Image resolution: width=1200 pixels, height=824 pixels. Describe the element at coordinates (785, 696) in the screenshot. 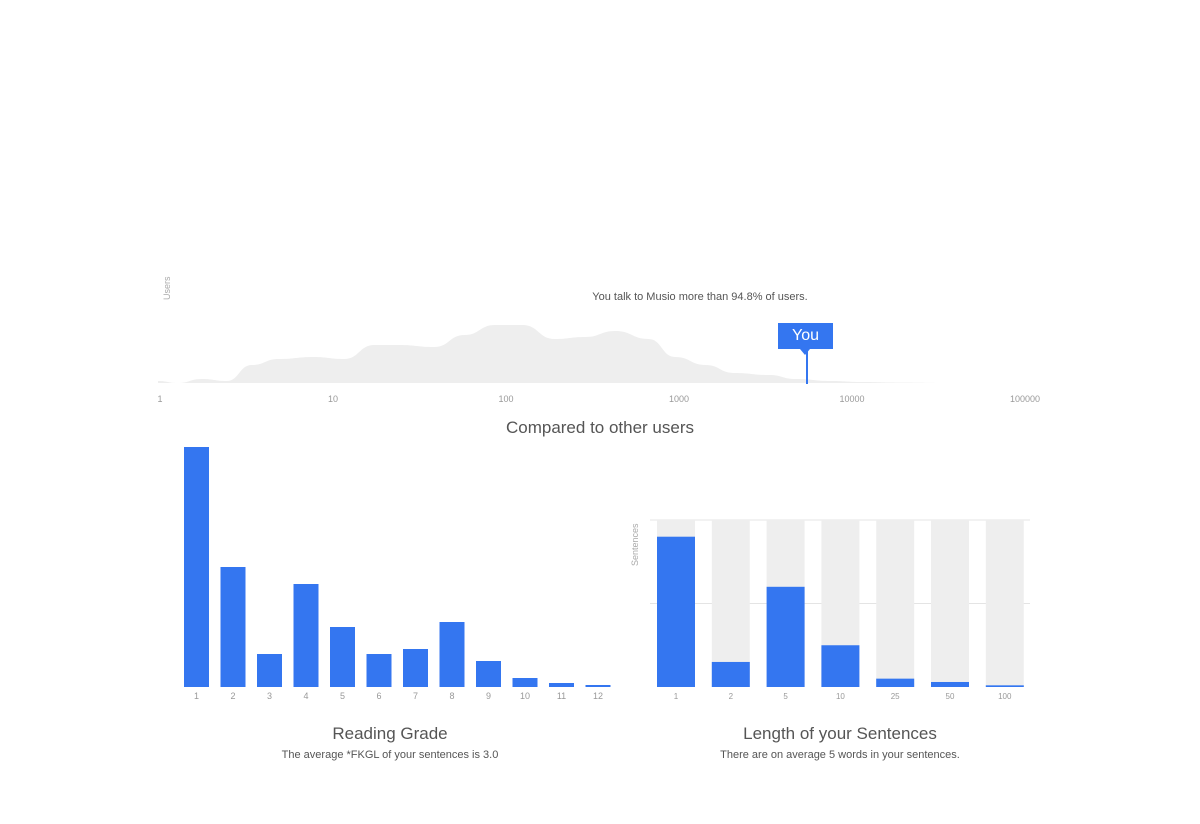

I see `sentence-length-tick: 5` at that location.